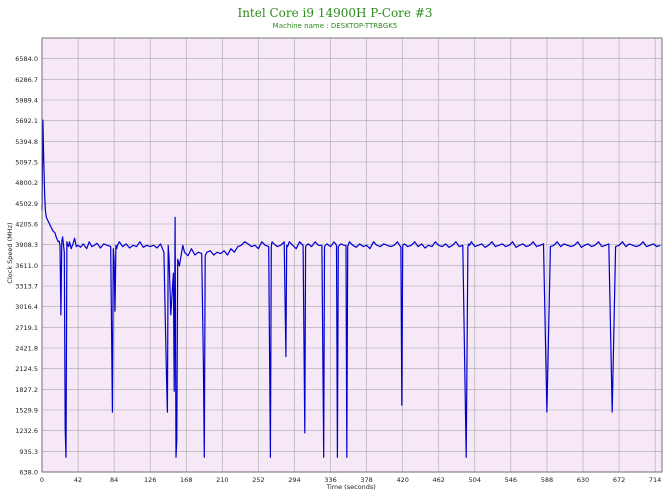  I want to click on x-tick-label: 462, so click(439, 480).